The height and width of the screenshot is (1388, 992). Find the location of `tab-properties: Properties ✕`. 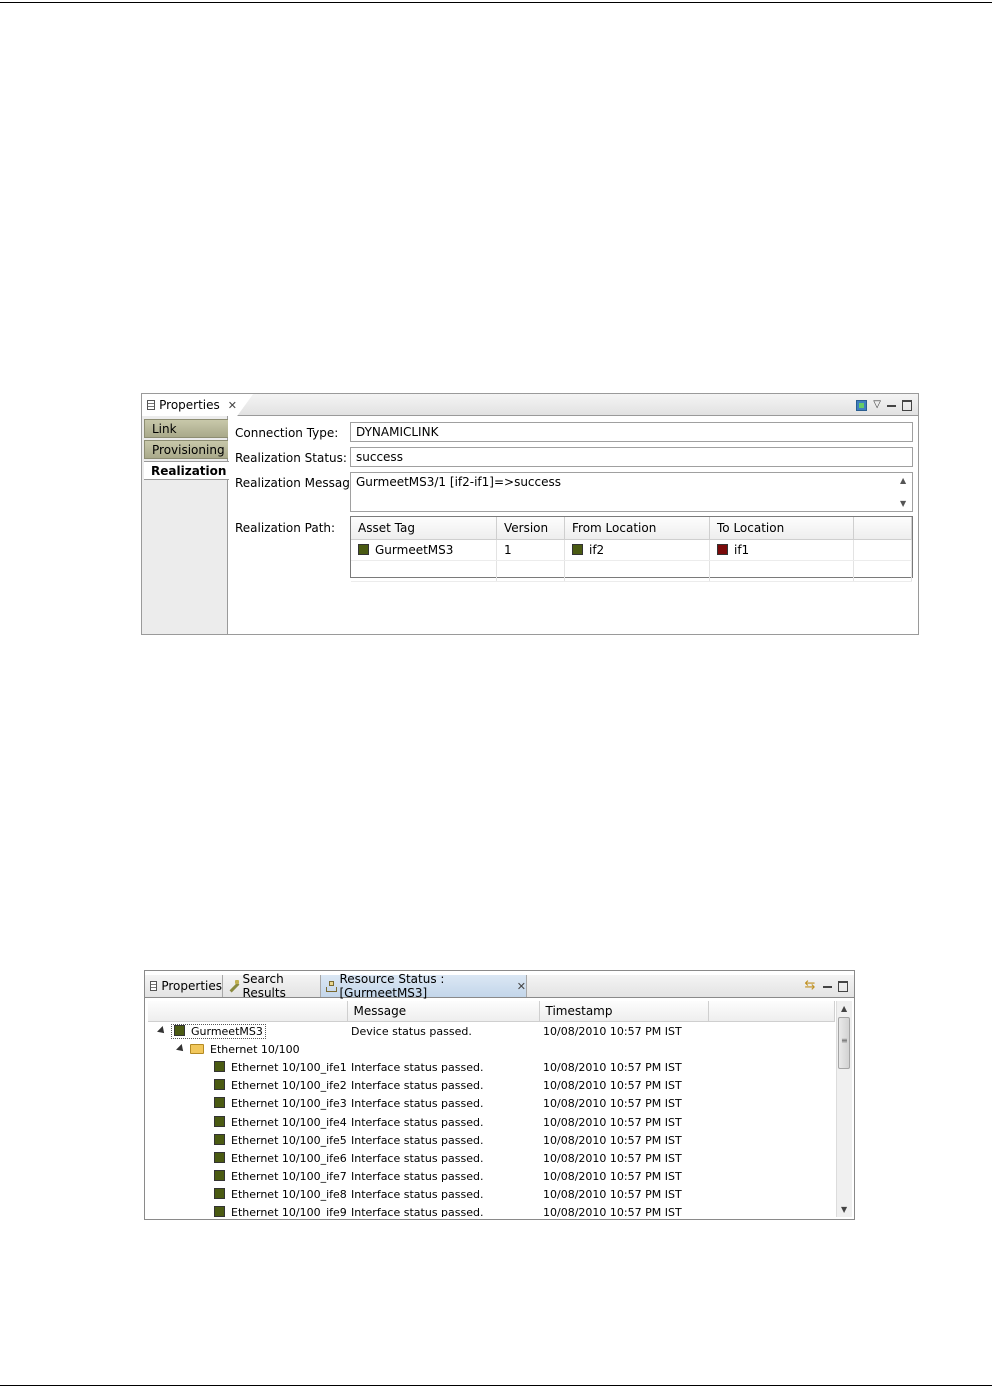

tab-properties: Properties ✕ is located at coordinates (197, 405).